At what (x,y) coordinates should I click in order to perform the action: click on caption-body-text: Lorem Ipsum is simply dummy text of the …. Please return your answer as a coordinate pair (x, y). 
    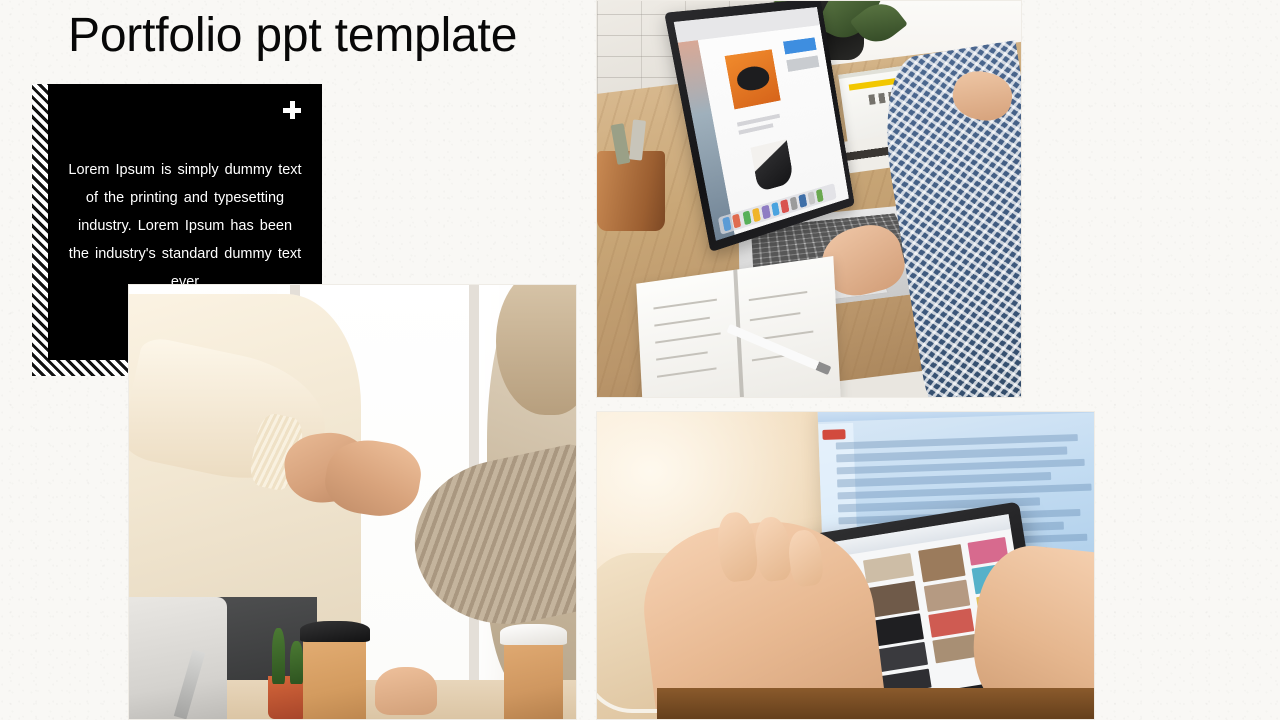
    Looking at the image, I should click on (185, 226).